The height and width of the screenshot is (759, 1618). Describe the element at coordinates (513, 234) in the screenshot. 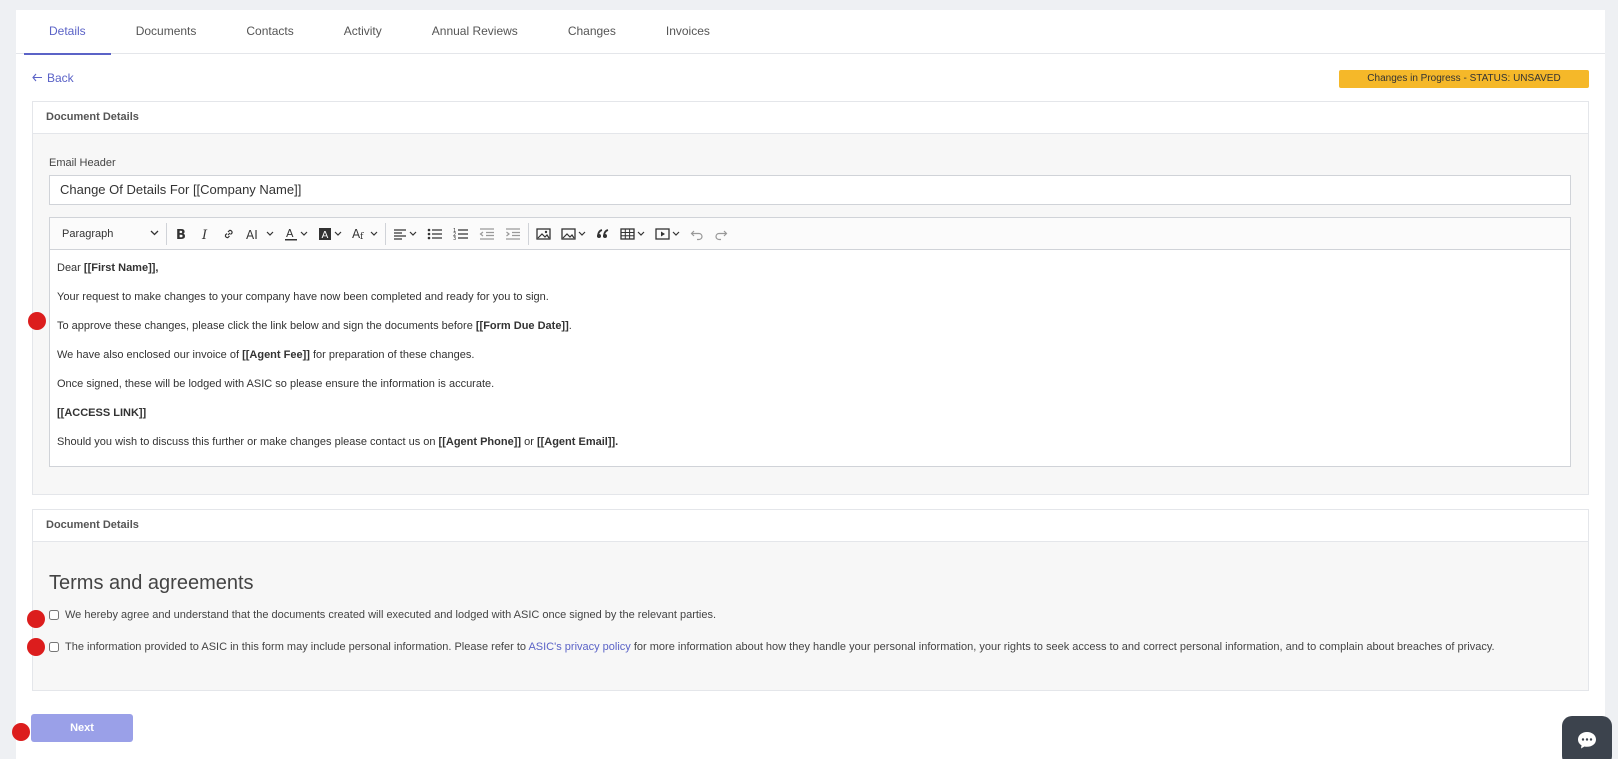

I see `indent-icon` at that location.